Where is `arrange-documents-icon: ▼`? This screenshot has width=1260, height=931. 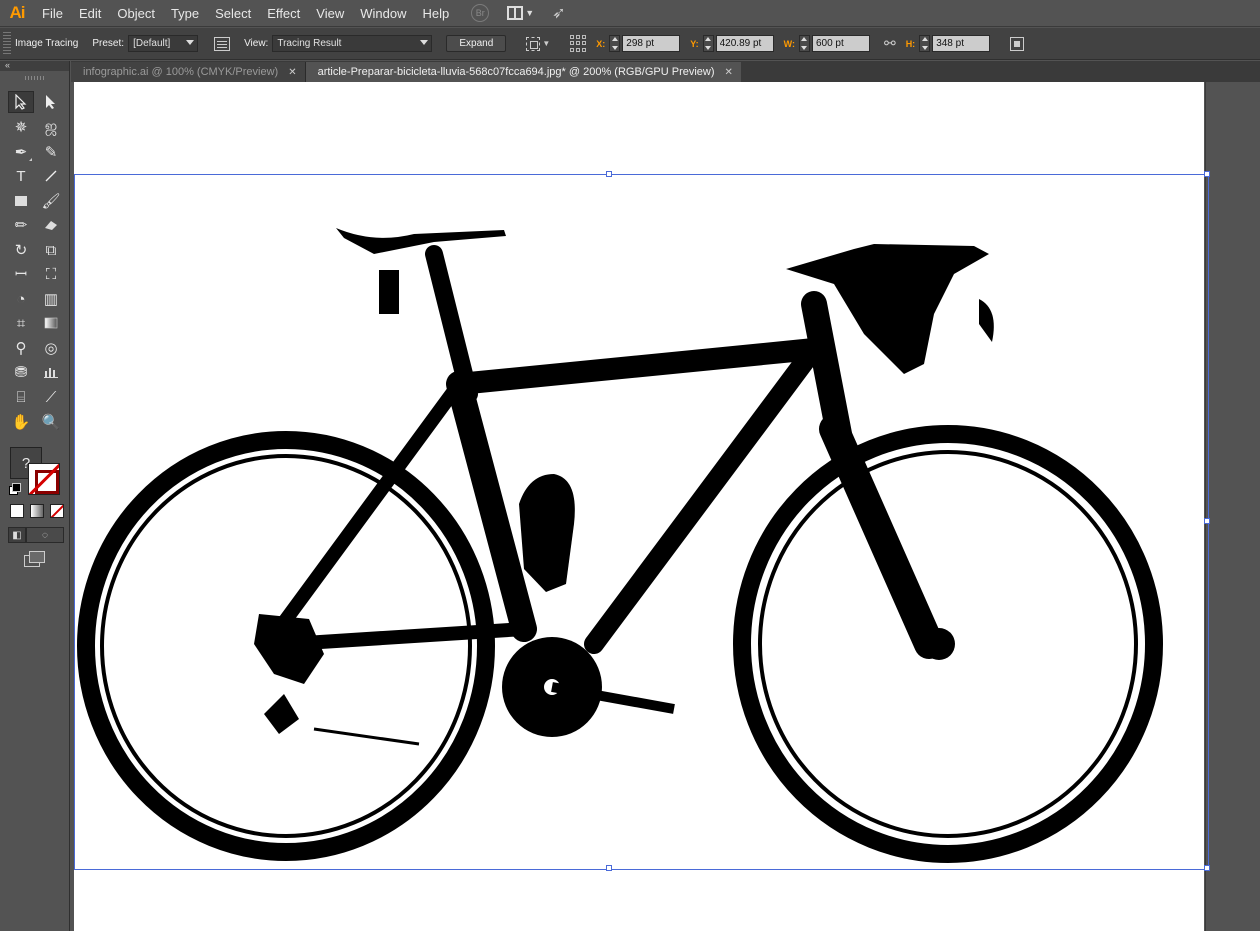 arrange-documents-icon: ▼ is located at coordinates (520, 13).